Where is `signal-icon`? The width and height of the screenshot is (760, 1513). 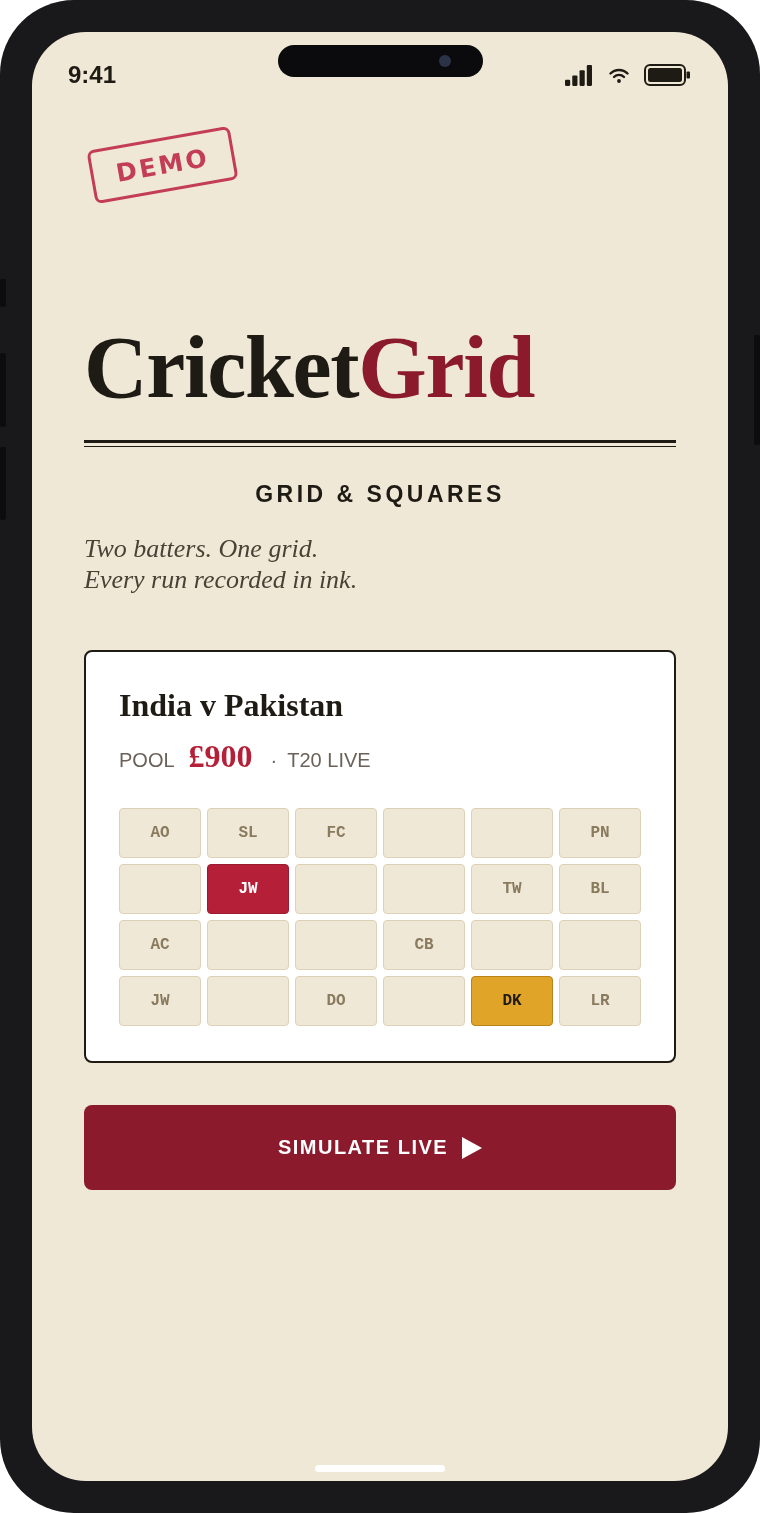 signal-icon is located at coordinates (578, 75).